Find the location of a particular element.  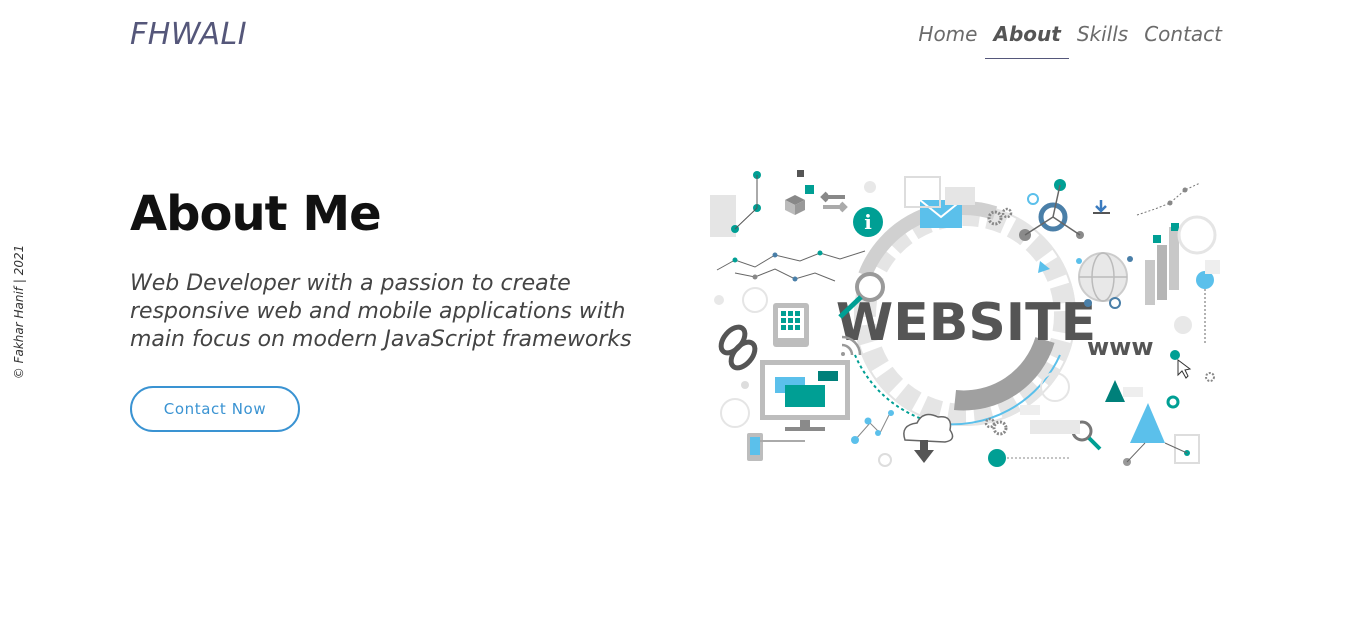

nav-home: Home is located at coordinates (947, 40).